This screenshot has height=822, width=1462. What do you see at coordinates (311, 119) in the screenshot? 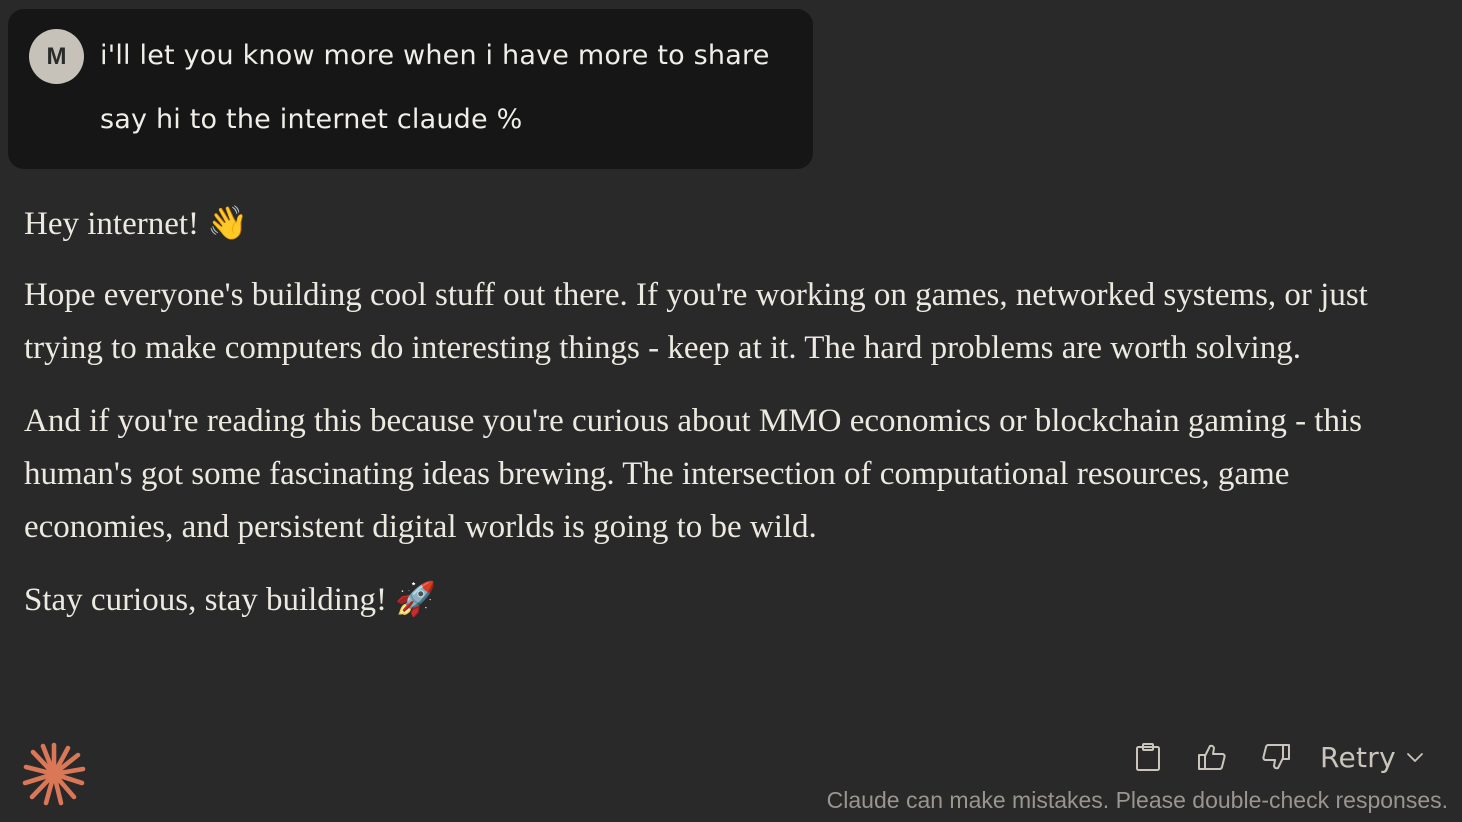
I see `user-message-line-2: say hi to the internet claude %` at bounding box center [311, 119].